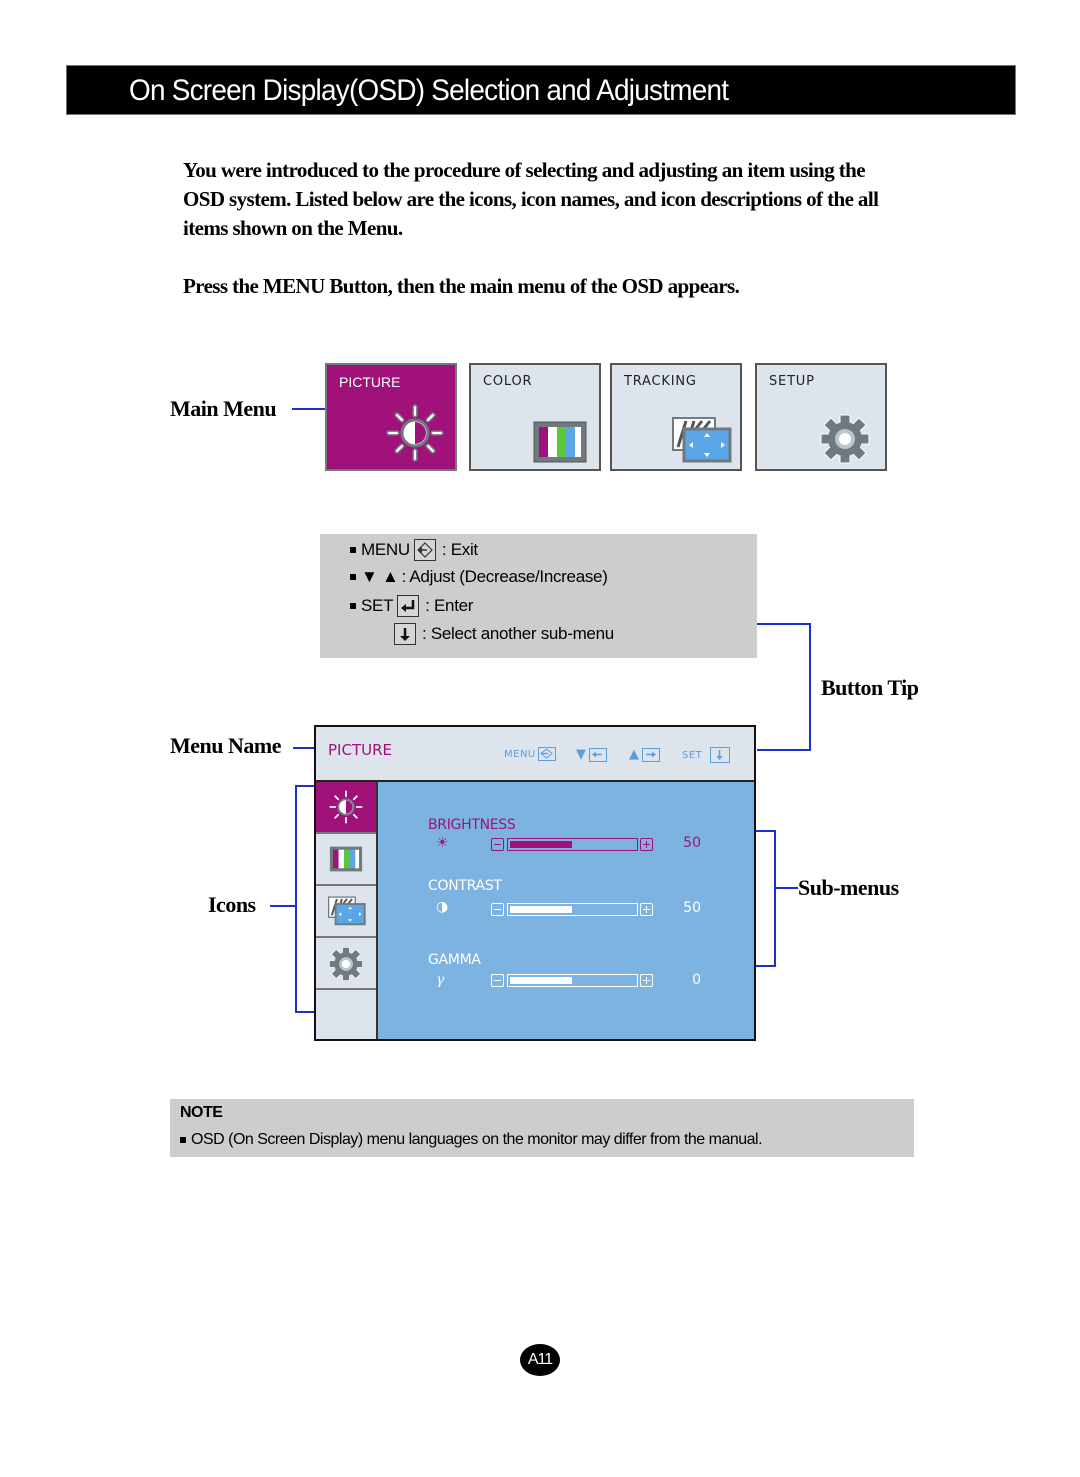  What do you see at coordinates (706, 755) in the screenshot?
I see `hint-set: SET` at bounding box center [706, 755].